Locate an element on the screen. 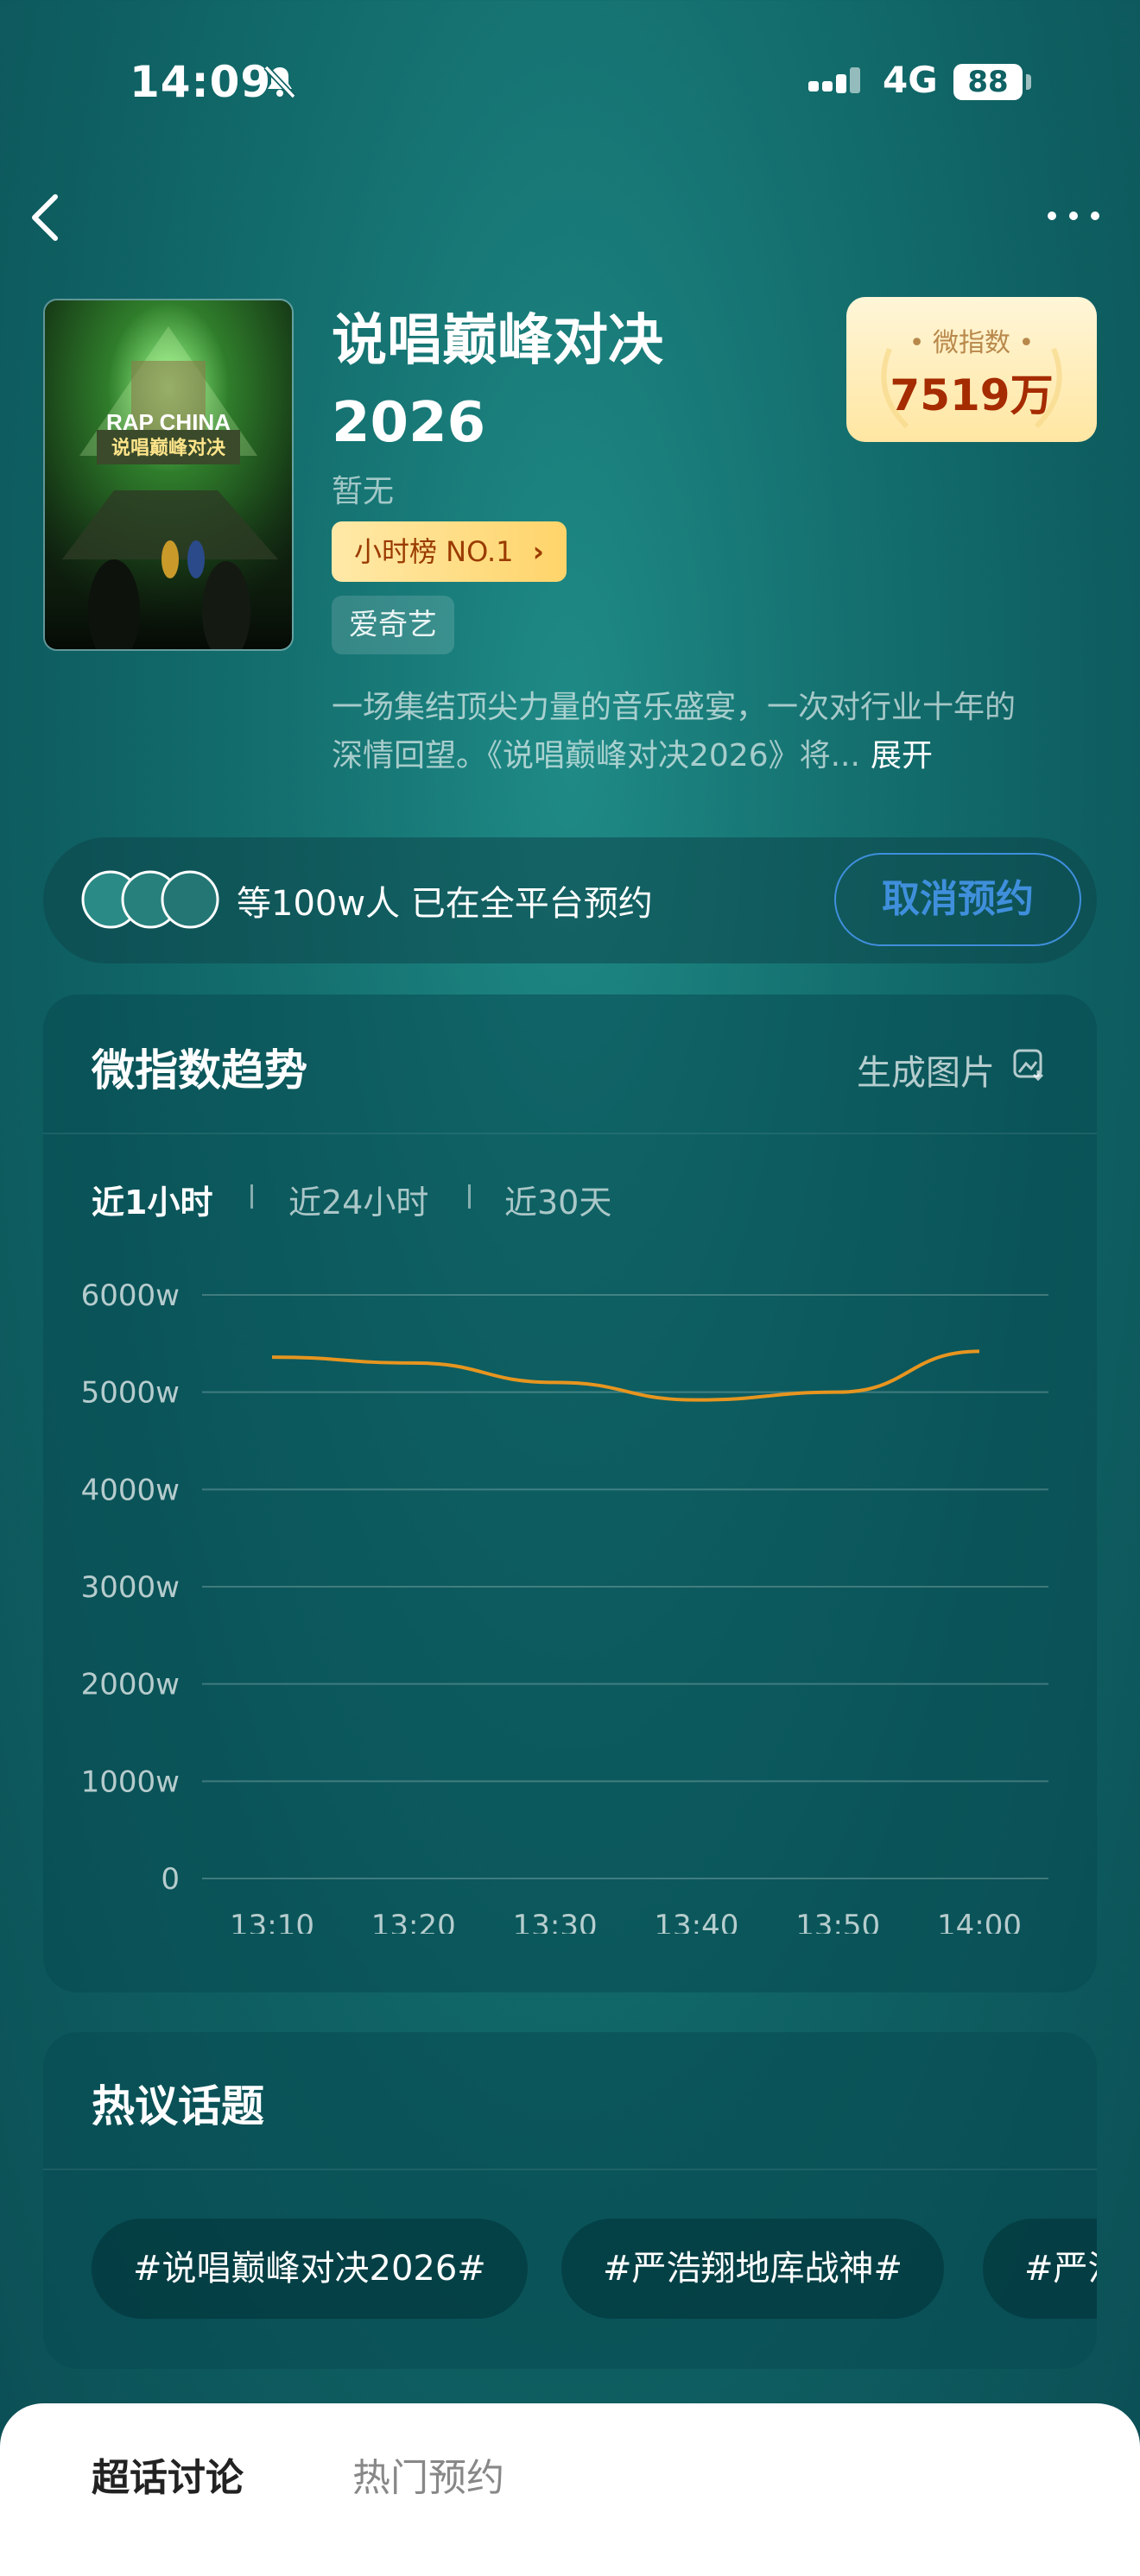 The width and height of the screenshot is (1140, 2576). expand-link: 展开 is located at coordinates (902, 755).